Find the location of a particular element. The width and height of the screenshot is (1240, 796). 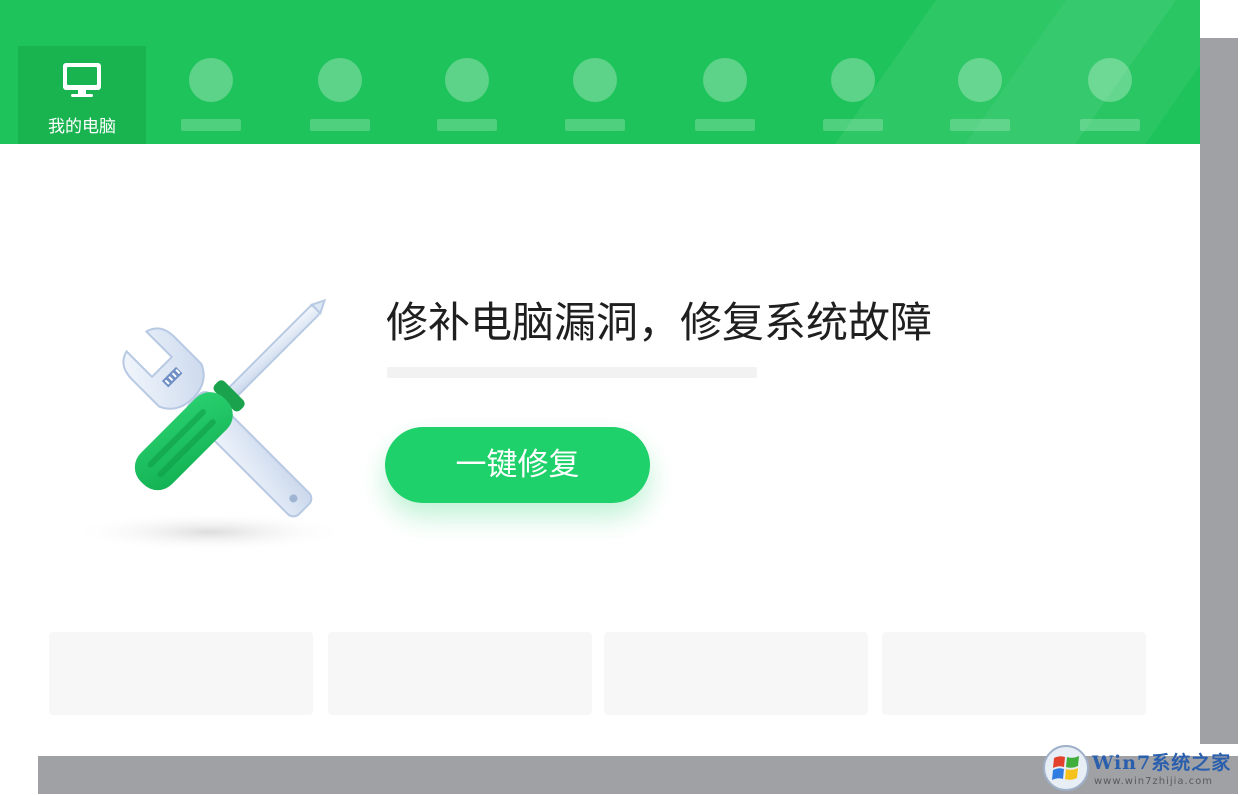

monitor-icon is located at coordinates (82, 80).